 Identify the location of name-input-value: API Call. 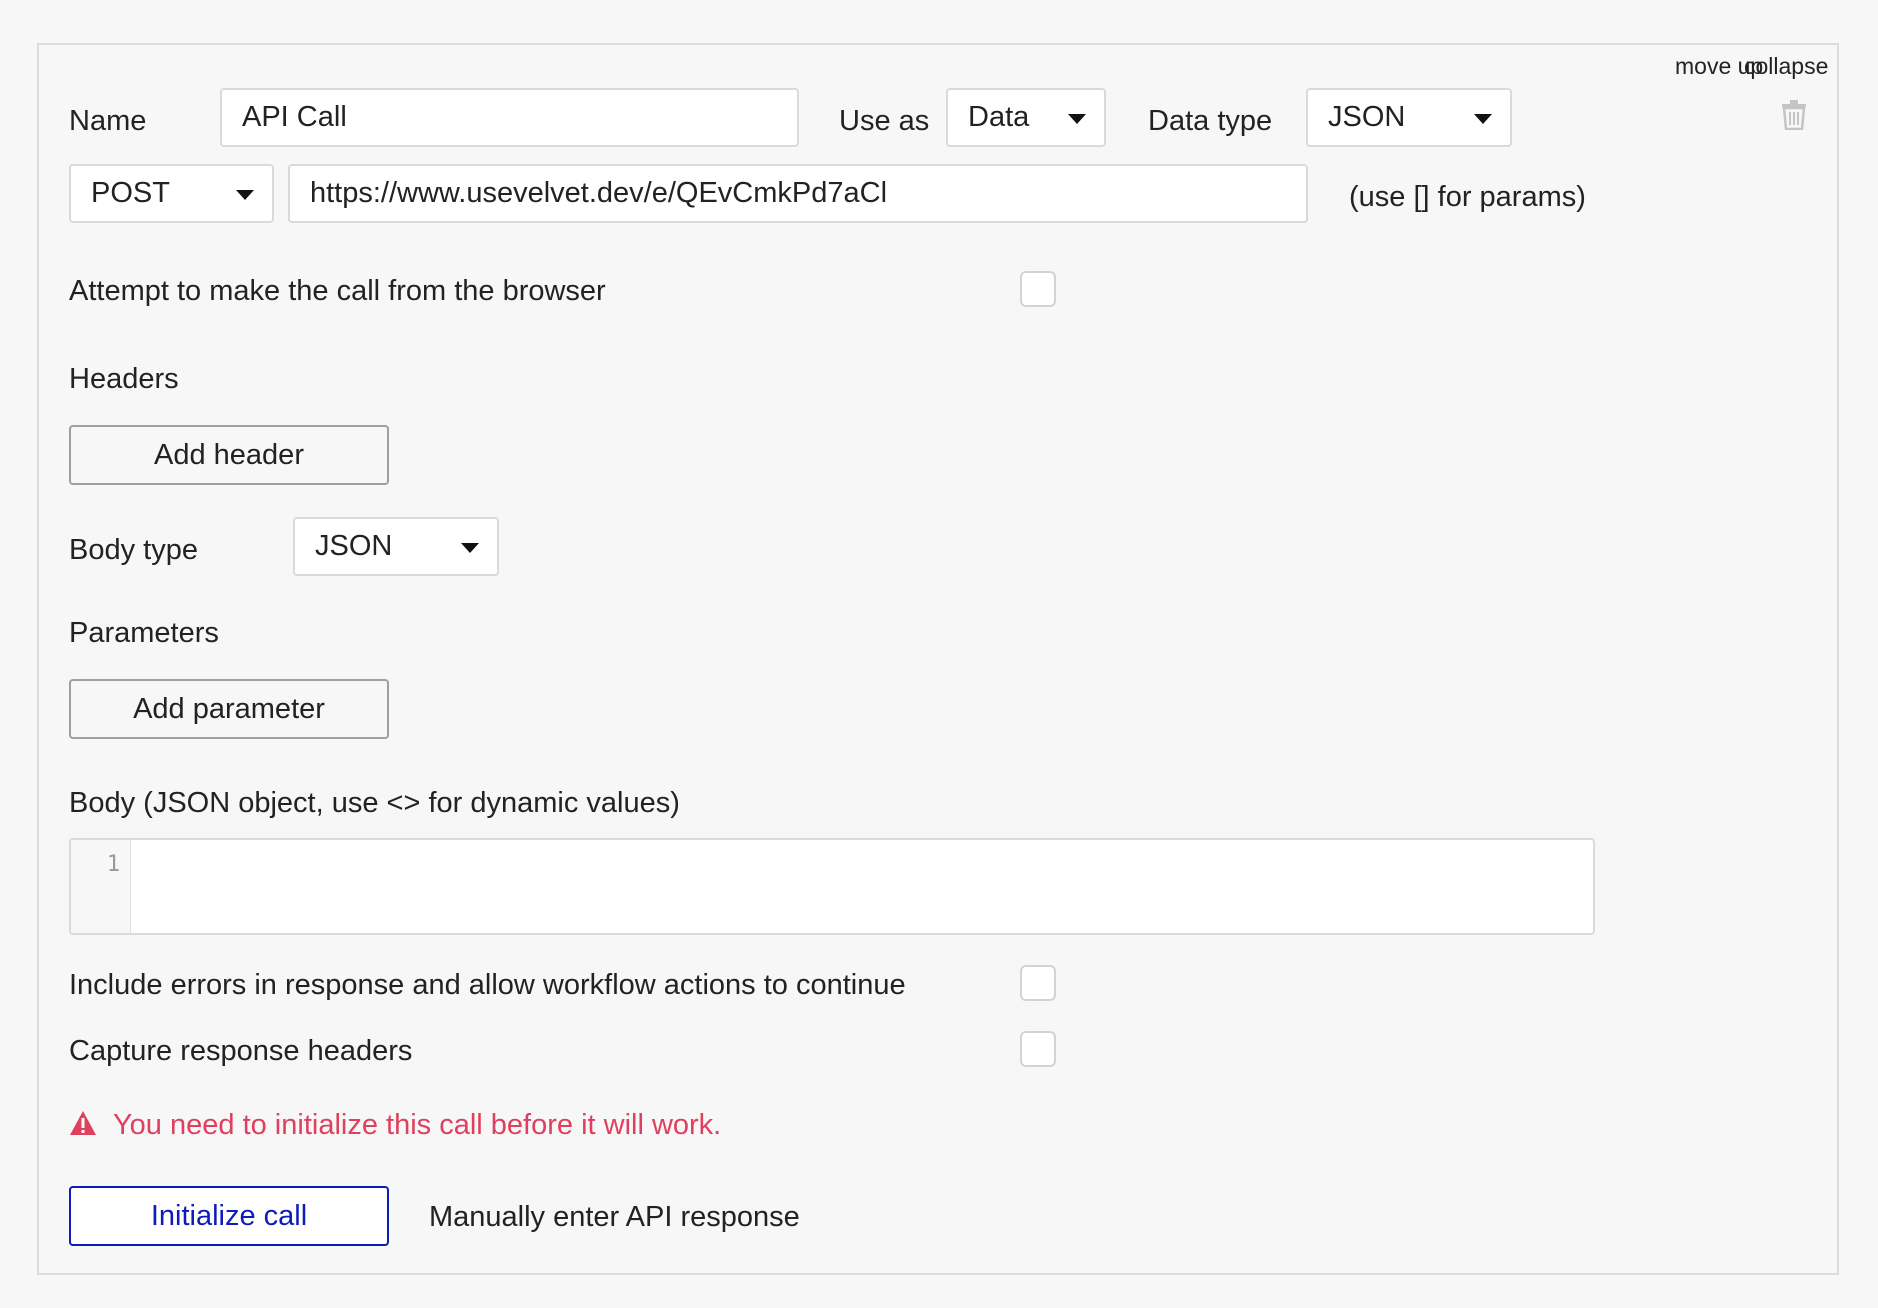
(294, 117).